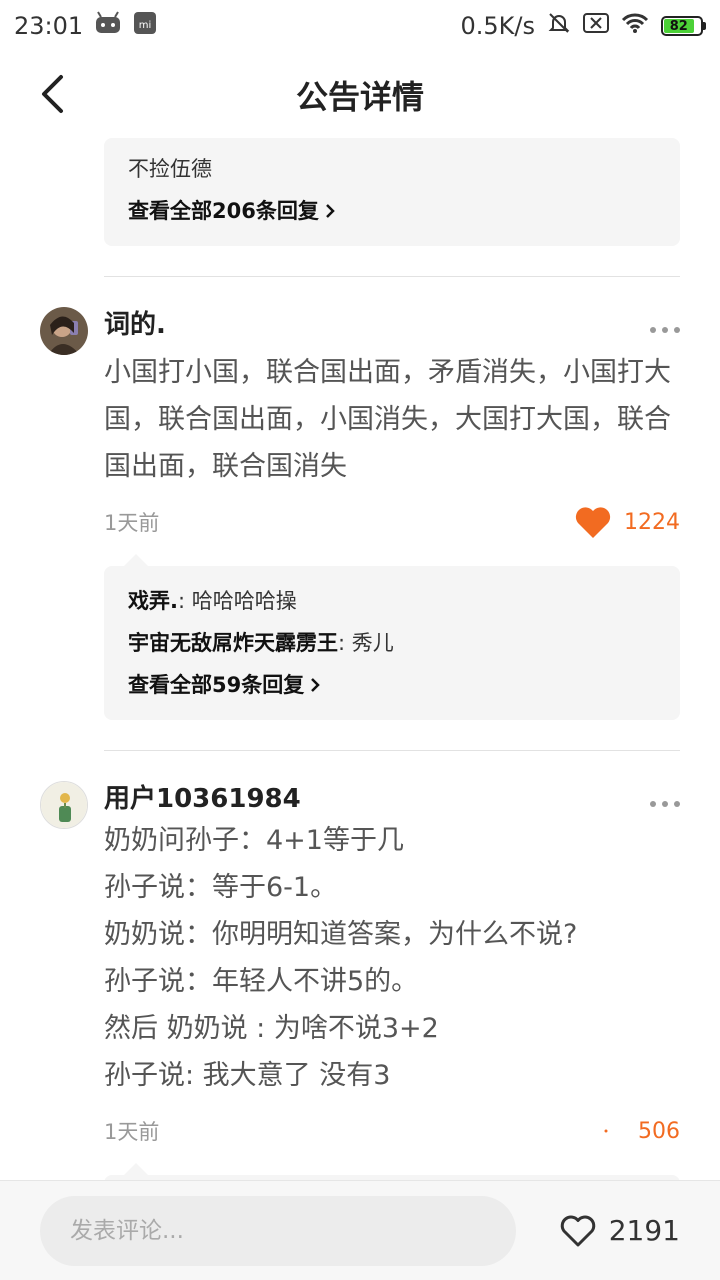 The image size is (720, 1280). What do you see at coordinates (392, 601) in the screenshot?
I see `reply-line: 戏弄.: 哈哈哈哈操` at bounding box center [392, 601].